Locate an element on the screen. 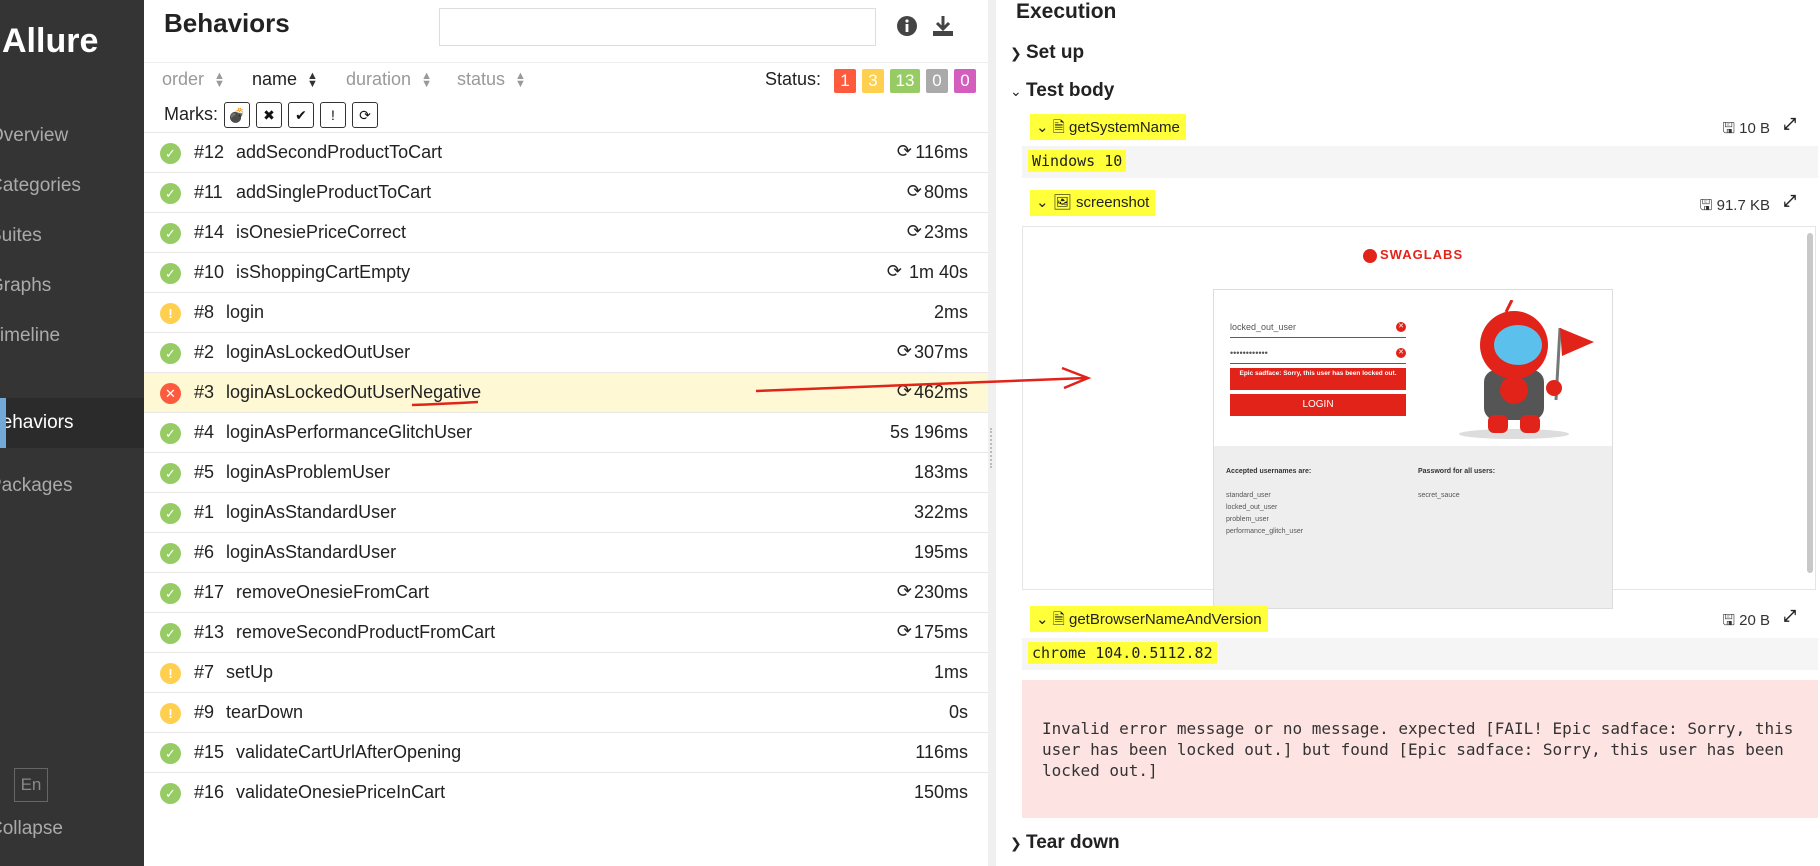 The height and width of the screenshot is (866, 1820). password-field: •••••••••••• ✕ is located at coordinates (1318, 353).